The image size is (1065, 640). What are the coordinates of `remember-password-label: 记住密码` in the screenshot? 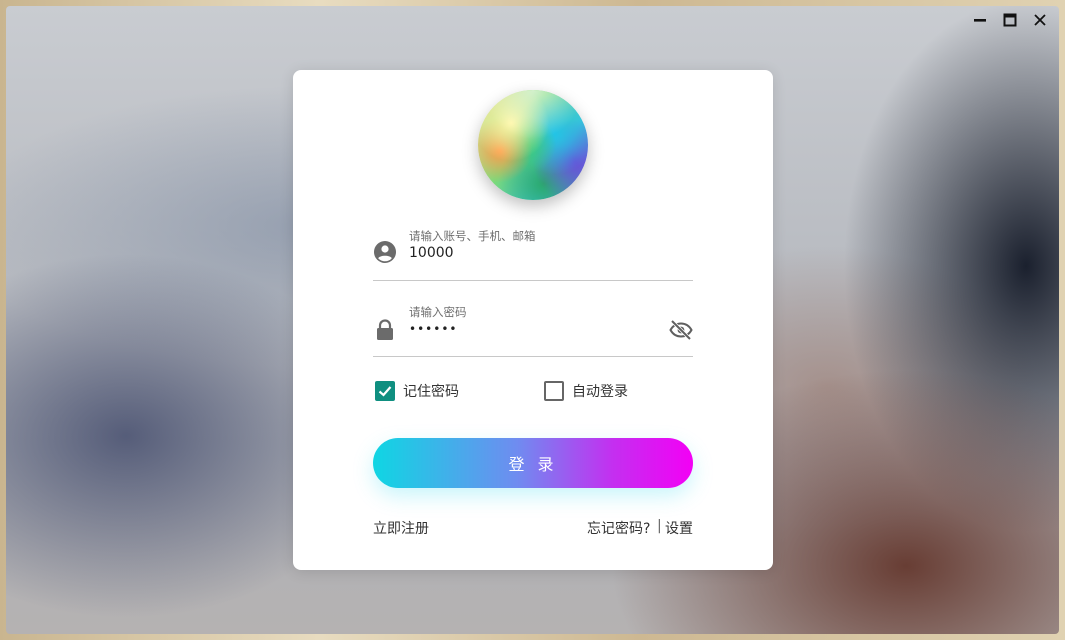 It's located at (431, 392).